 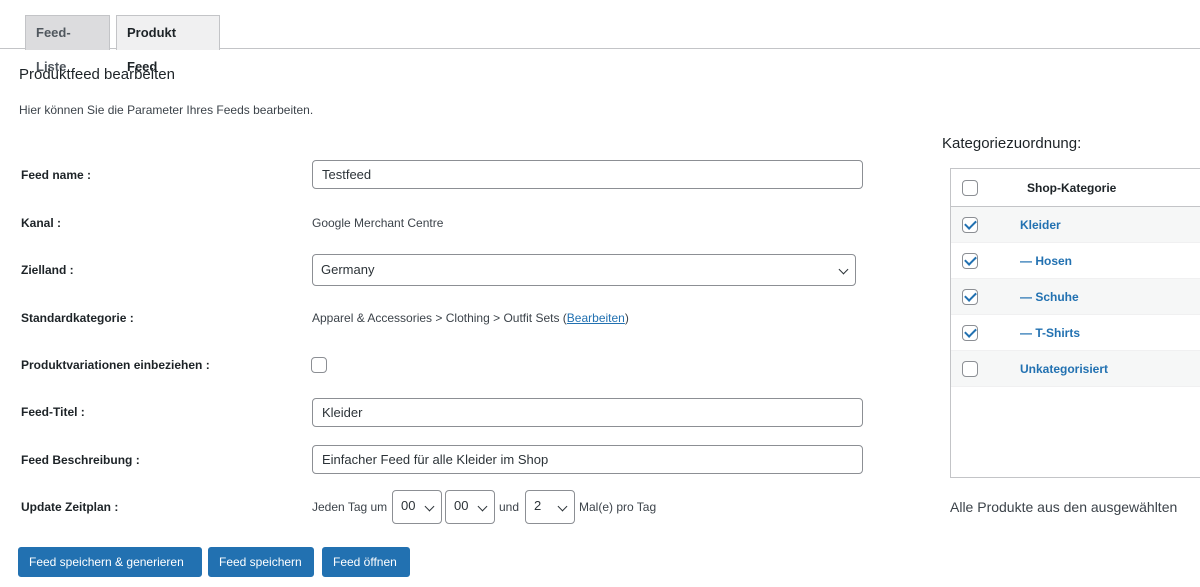 What do you see at coordinates (261, 562) in the screenshot?
I see `save-button: Feed speichern` at bounding box center [261, 562].